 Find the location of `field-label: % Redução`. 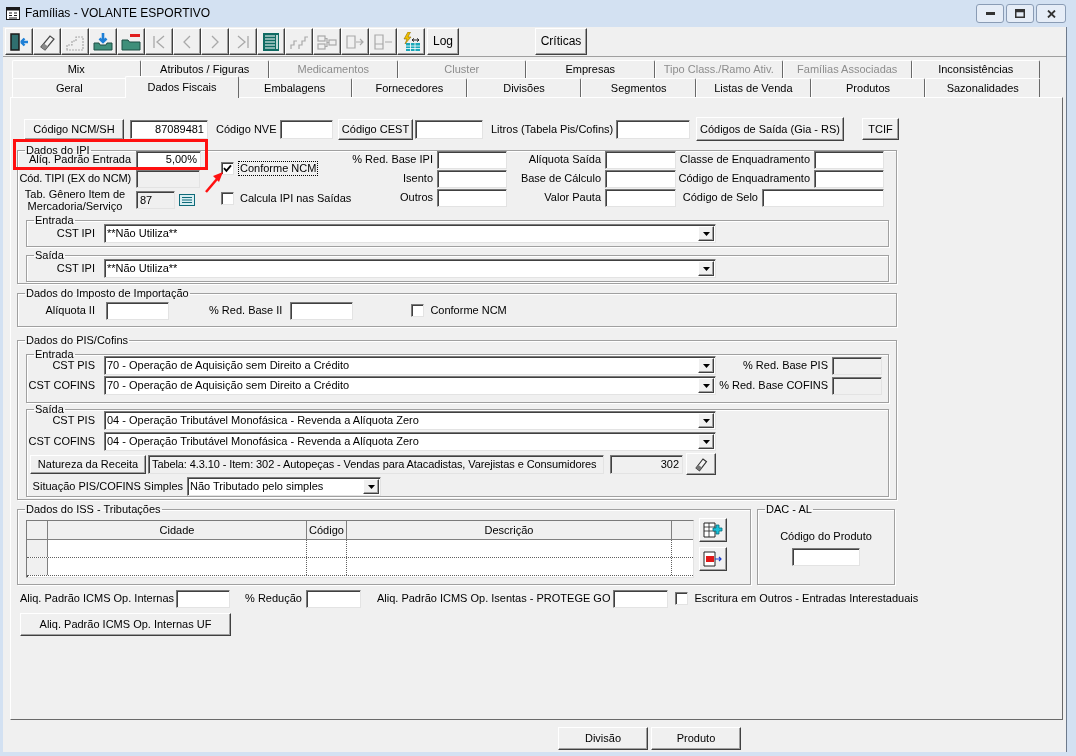

field-label: % Redução is located at coordinates (273, 598).